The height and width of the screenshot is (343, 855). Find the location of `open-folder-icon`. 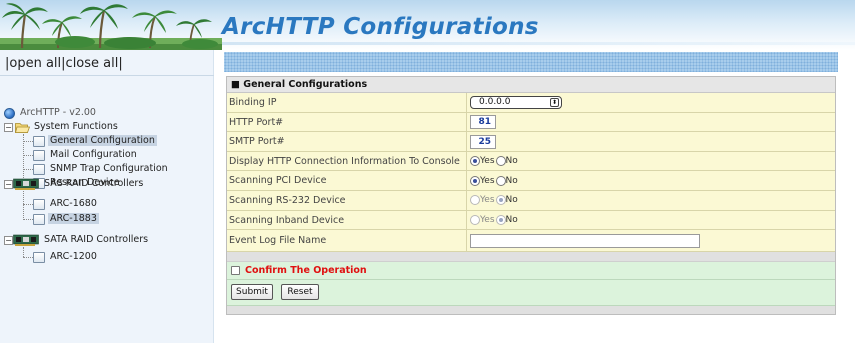

open-folder-icon is located at coordinates (22, 128).